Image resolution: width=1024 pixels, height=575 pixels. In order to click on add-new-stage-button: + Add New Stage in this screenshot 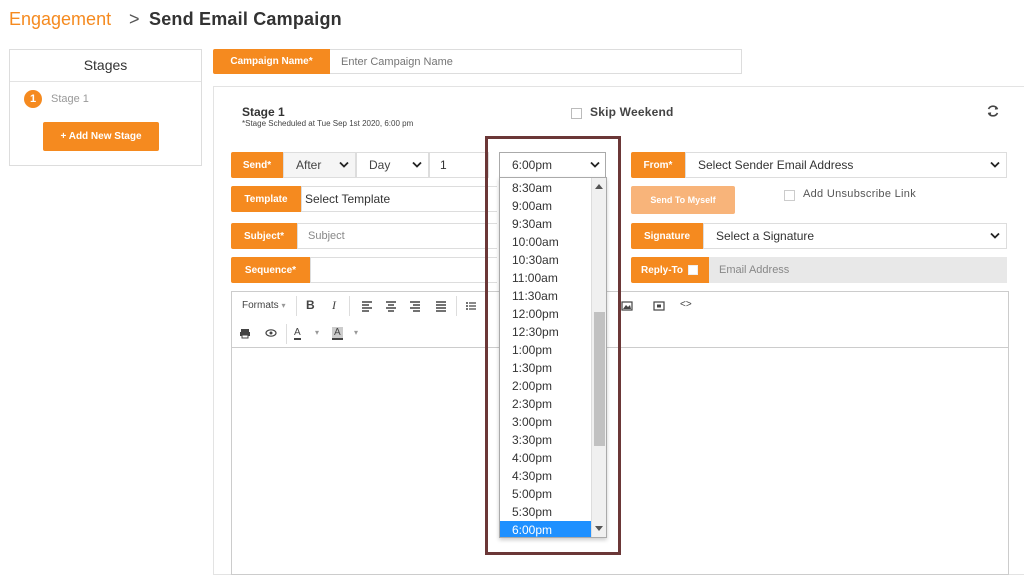, I will do `click(101, 136)`.